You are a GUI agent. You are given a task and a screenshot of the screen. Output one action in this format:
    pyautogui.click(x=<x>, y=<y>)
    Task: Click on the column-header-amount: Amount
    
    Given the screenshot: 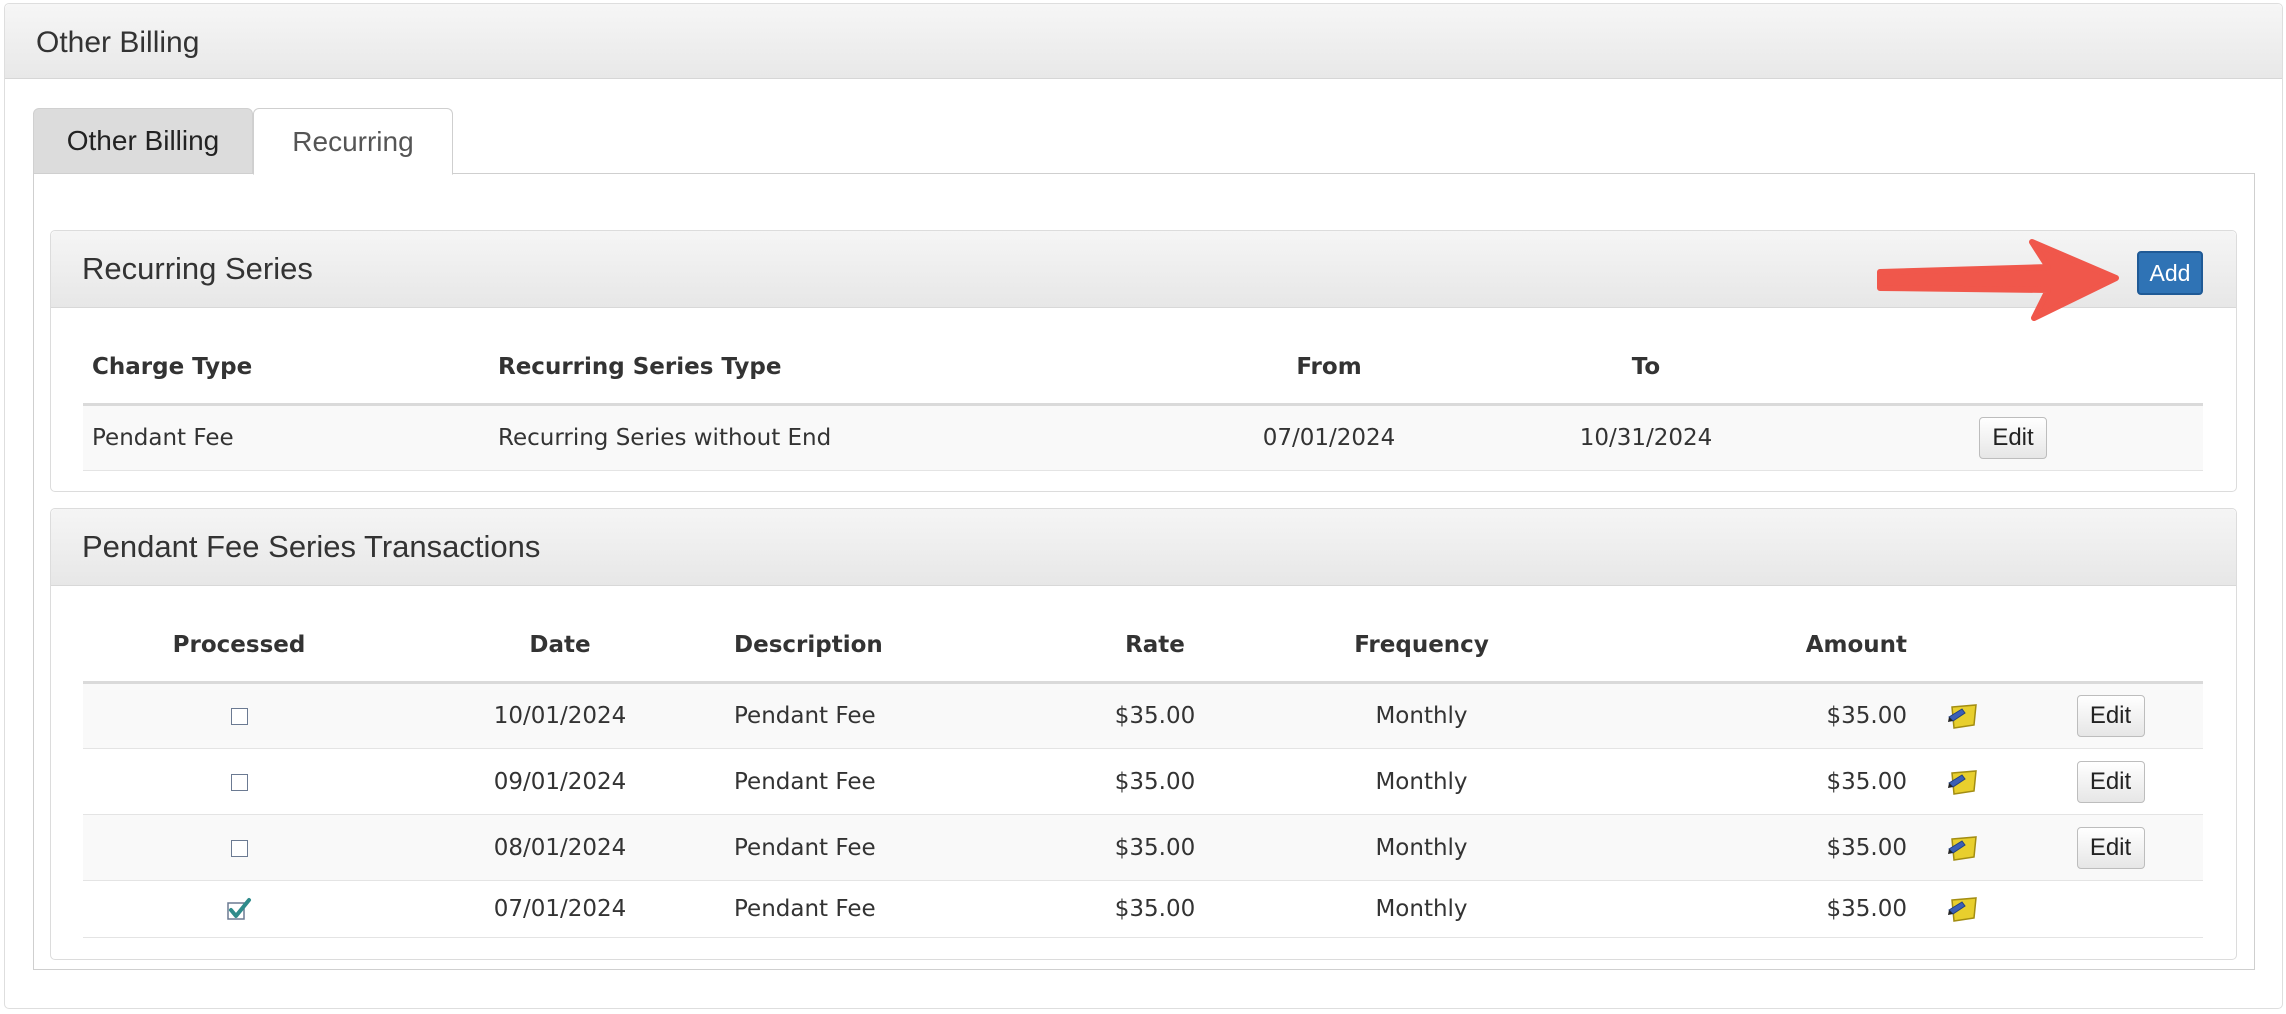 What is the action you would take?
    pyautogui.click(x=1730, y=646)
    